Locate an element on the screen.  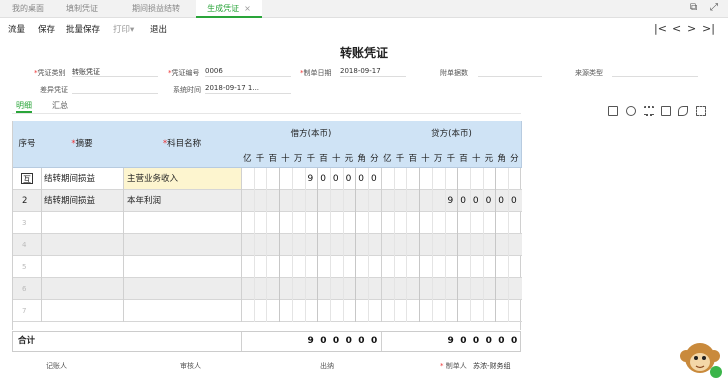
subtab-detail: 明细 is located at coordinates (24, 106).